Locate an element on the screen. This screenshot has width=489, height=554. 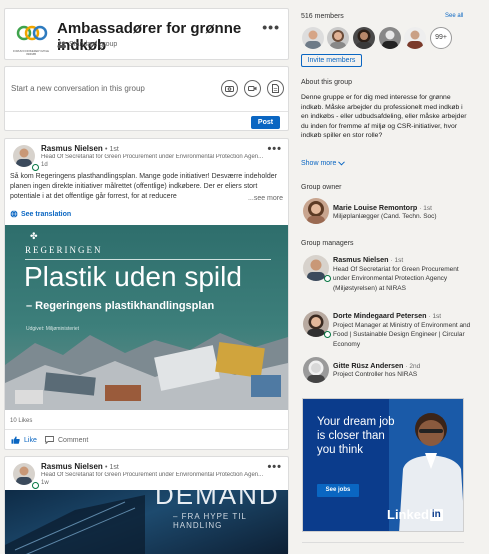
document-button is located at coordinates (275, 88).